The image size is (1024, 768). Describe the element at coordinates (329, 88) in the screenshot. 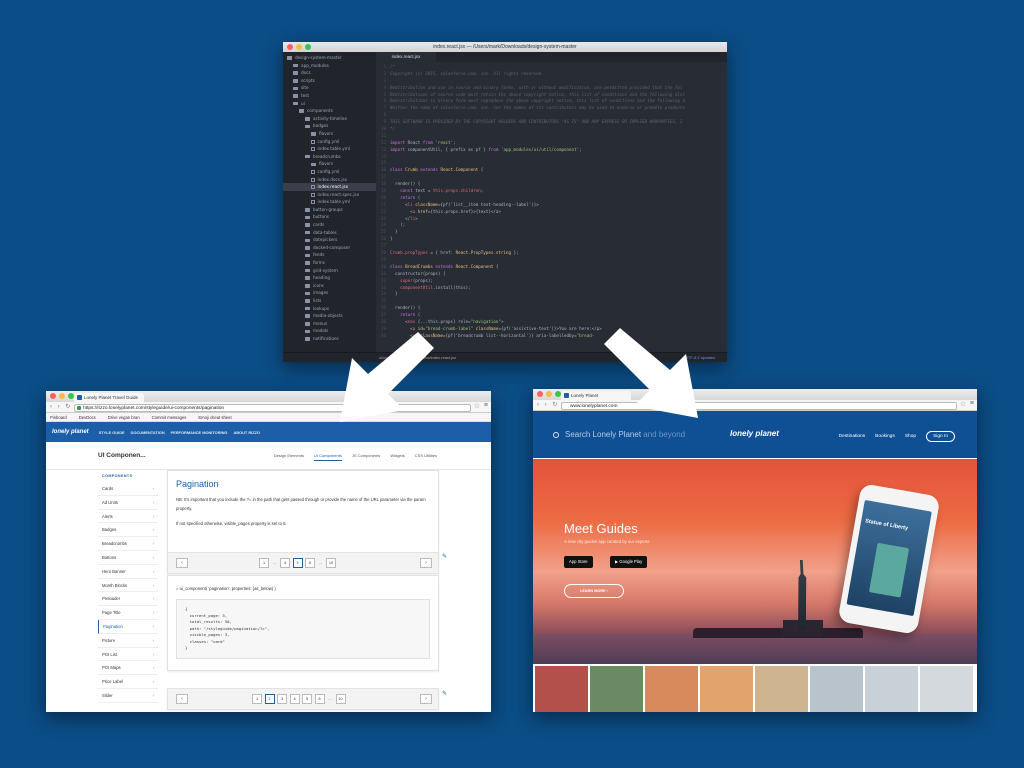

I see `tree-item: site` at that location.